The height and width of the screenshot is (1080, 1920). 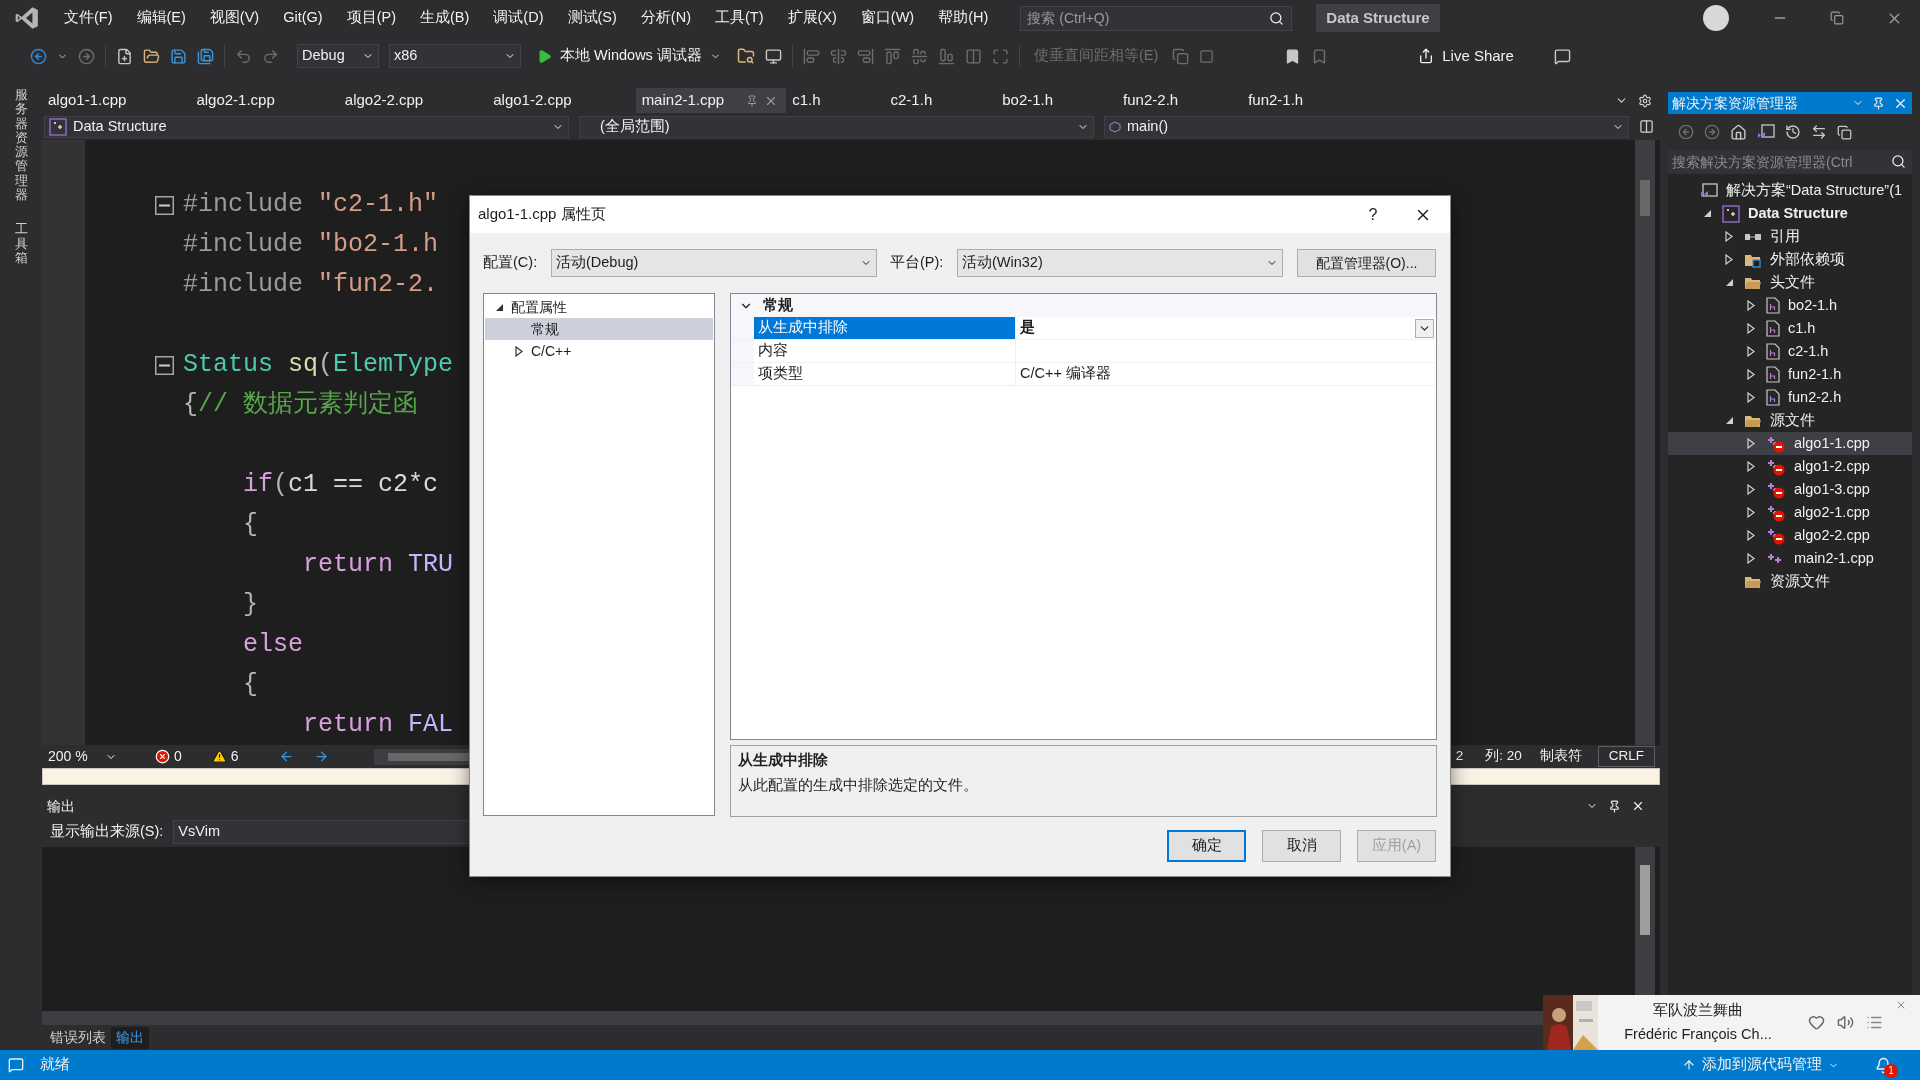 I want to click on align-middle-icon, so click(x=919, y=56).